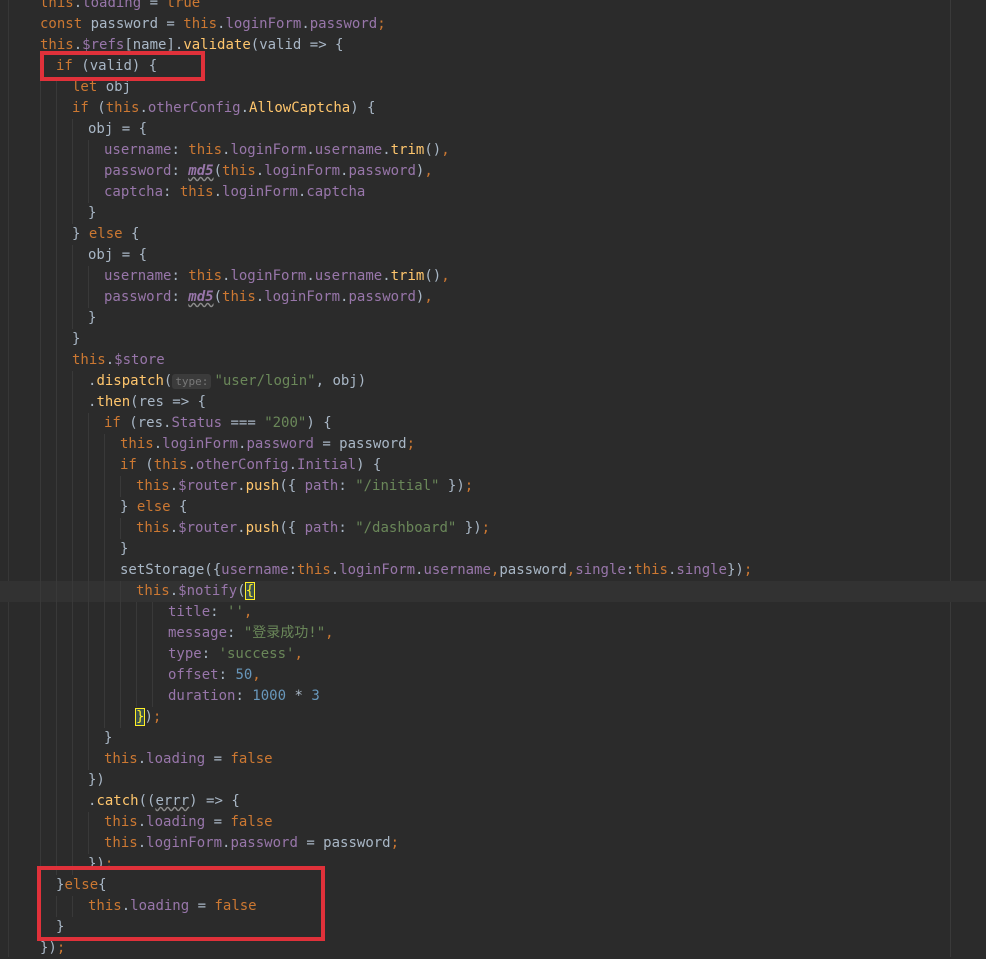 This screenshot has height=959, width=986. I want to click on code-line: if (this.otherConfig.AllowCaptcha) {, so click(493, 108).